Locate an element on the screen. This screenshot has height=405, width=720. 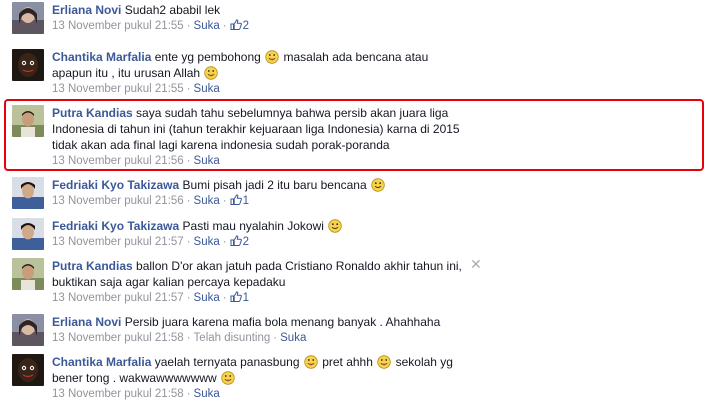
close-icon: ✕ is located at coordinates (476, 264).